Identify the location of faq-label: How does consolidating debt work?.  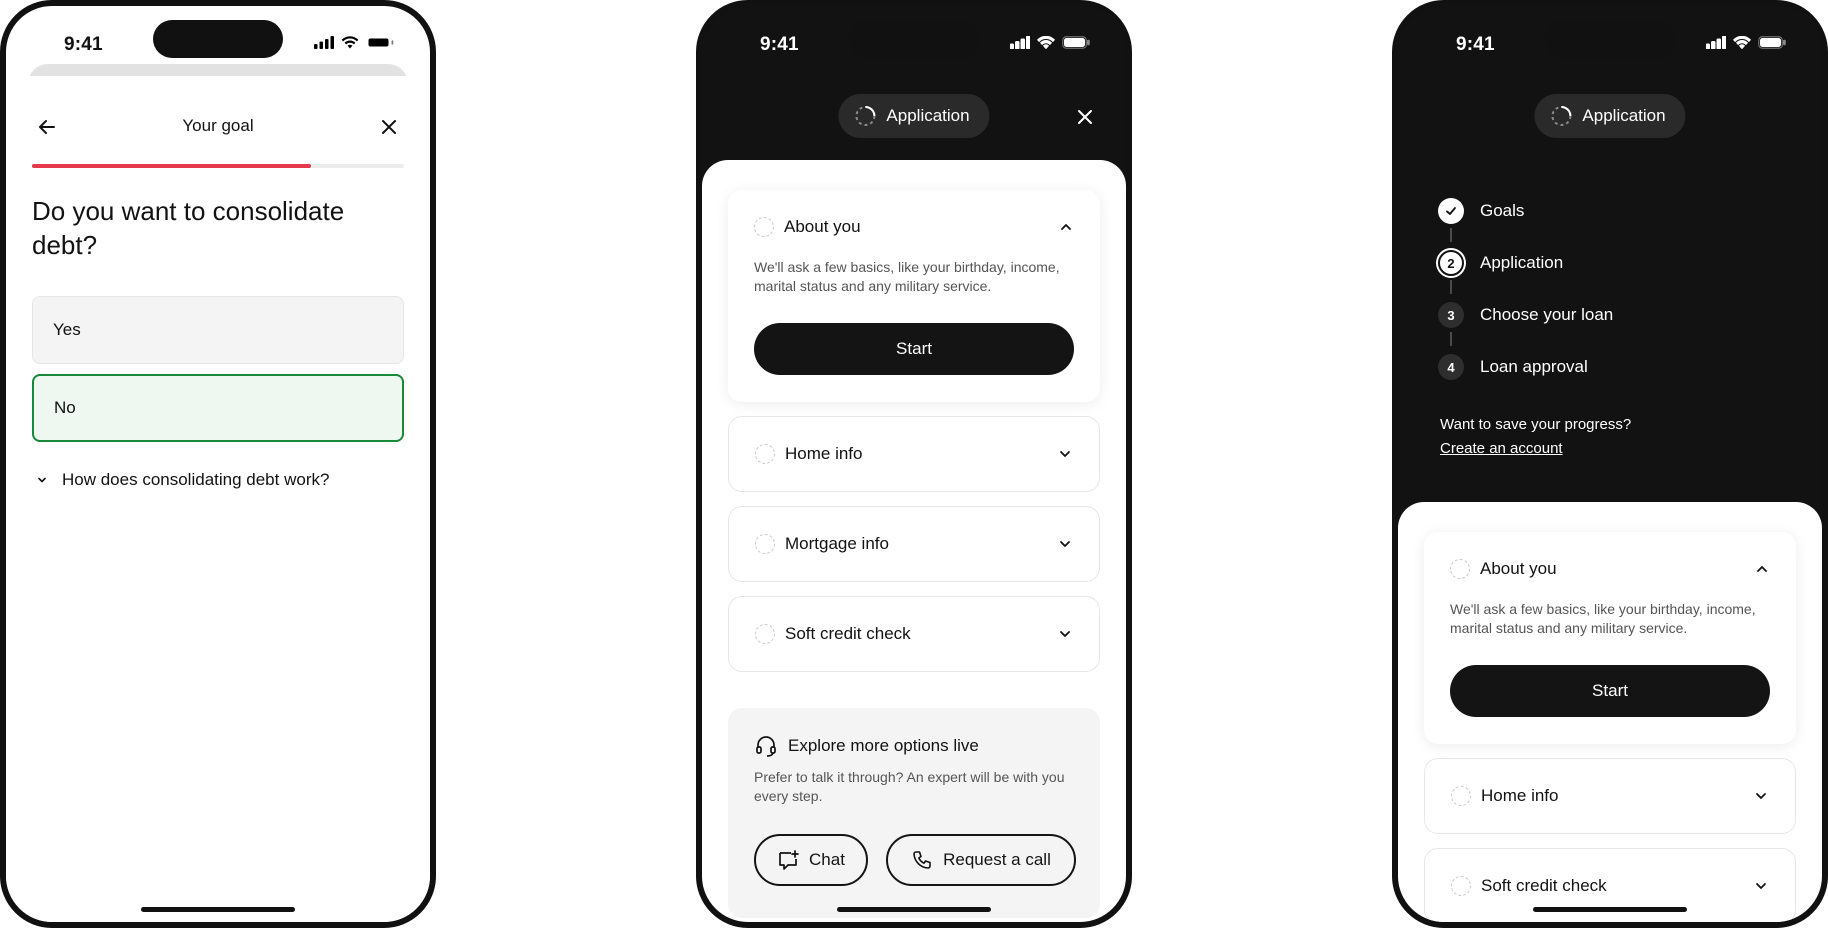
(196, 479).